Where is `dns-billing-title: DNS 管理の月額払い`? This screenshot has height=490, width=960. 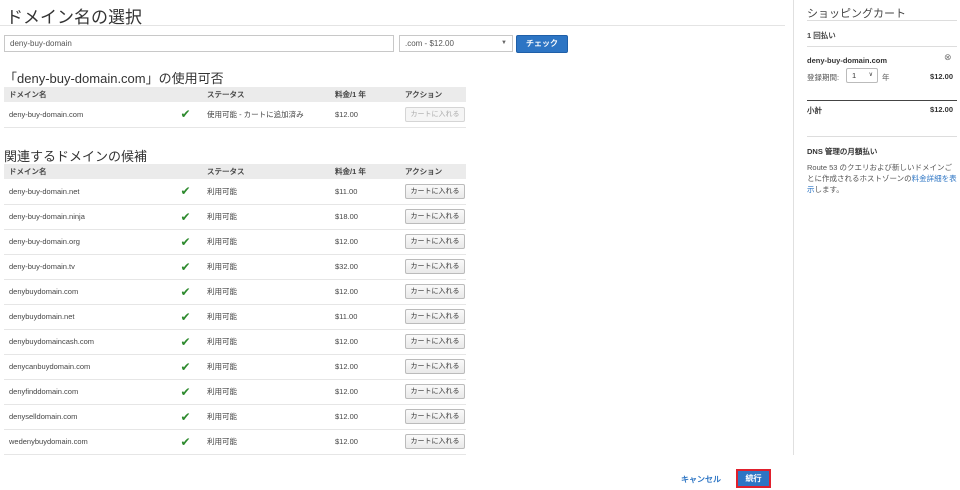
dns-billing-title: DNS 管理の月額払い is located at coordinates (842, 151).